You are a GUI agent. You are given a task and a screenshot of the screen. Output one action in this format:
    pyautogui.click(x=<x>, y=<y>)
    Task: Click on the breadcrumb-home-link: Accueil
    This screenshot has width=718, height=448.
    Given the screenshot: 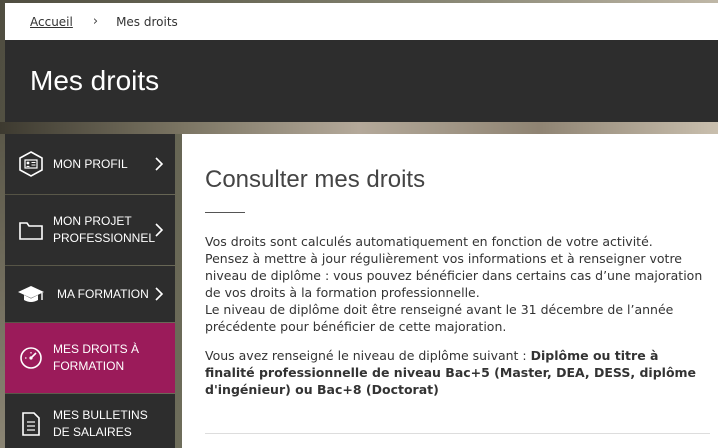 What is the action you would take?
    pyautogui.click(x=51, y=22)
    